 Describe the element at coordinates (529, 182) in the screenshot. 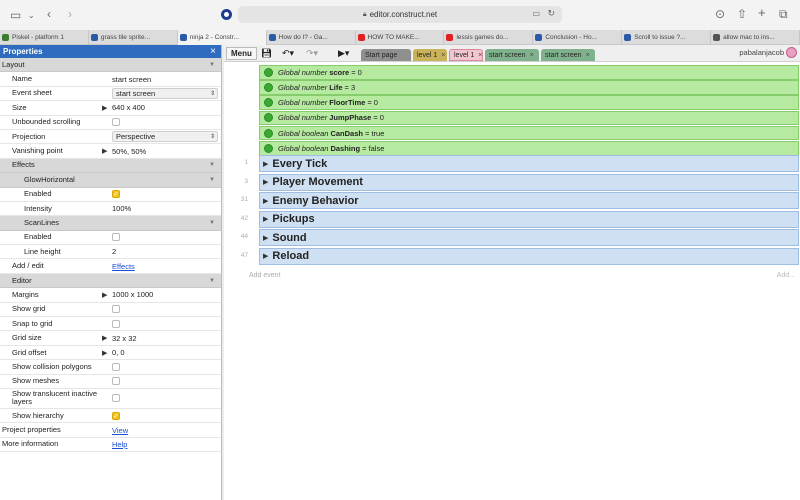

I see `event-group: ▶ Player Movement` at that location.